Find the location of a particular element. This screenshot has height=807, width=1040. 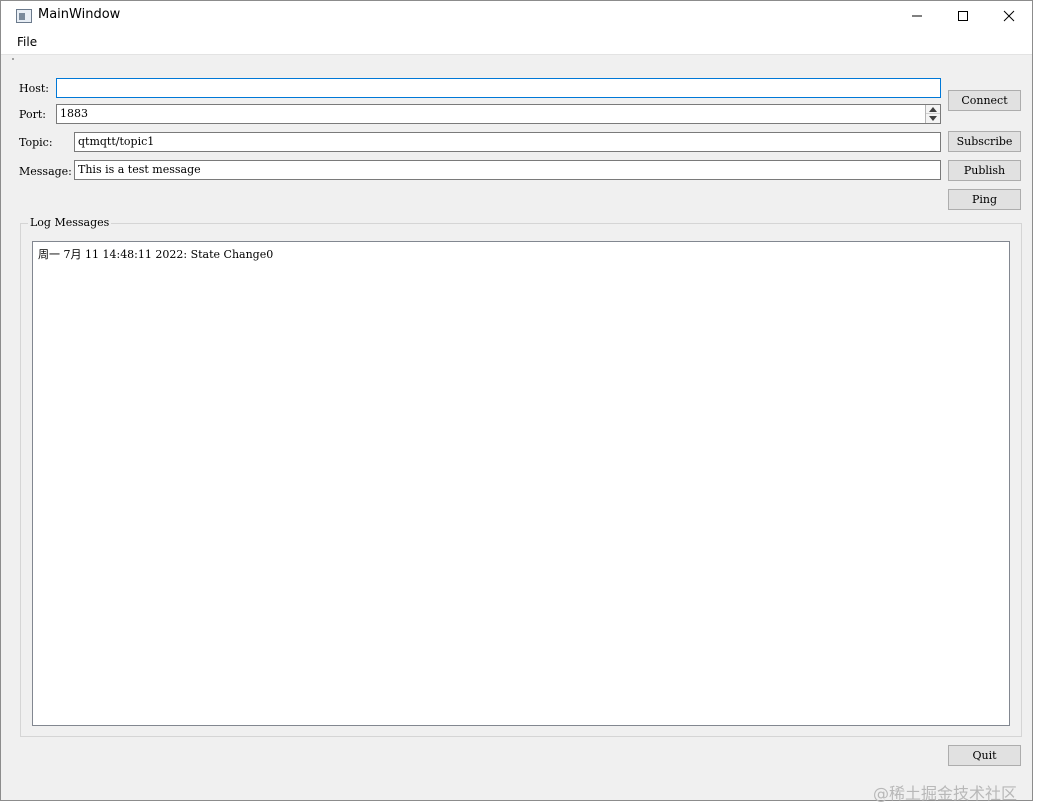

ping-button: Ping is located at coordinates (984, 199).